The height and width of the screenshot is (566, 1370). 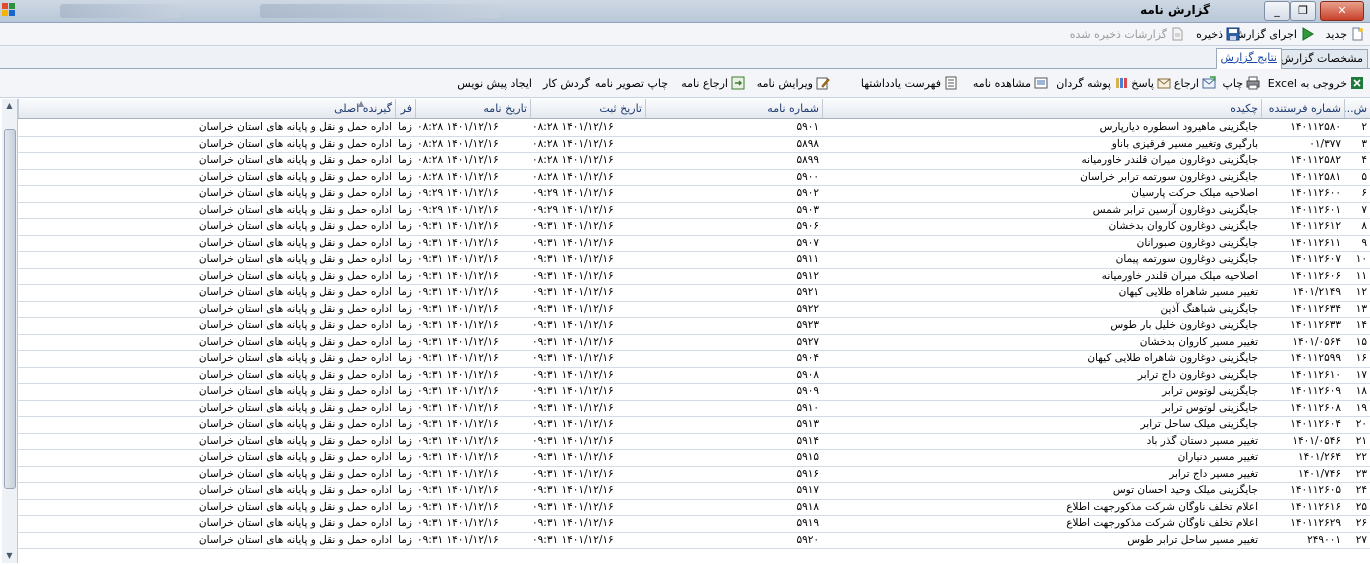 I want to click on reply-button: پاسخ, so click(x=1151, y=83).